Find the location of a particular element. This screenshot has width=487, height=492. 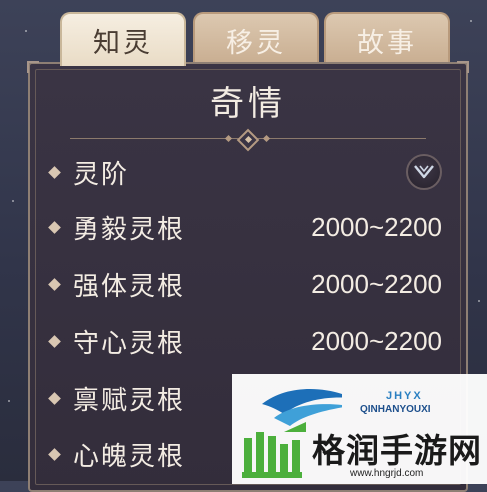

tab-yiling: 移灵 is located at coordinates (256, 39).